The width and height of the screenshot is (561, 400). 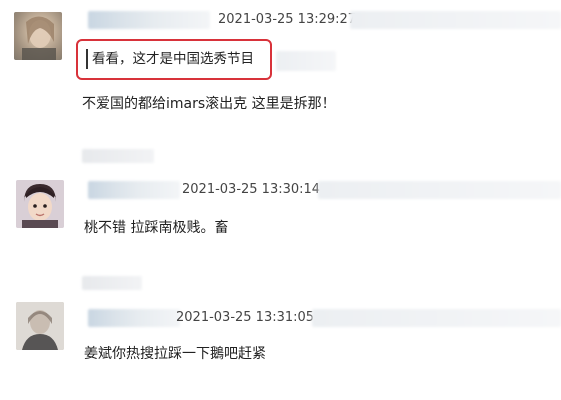 What do you see at coordinates (87, 59) in the screenshot?
I see `text-cursor` at bounding box center [87, 59].